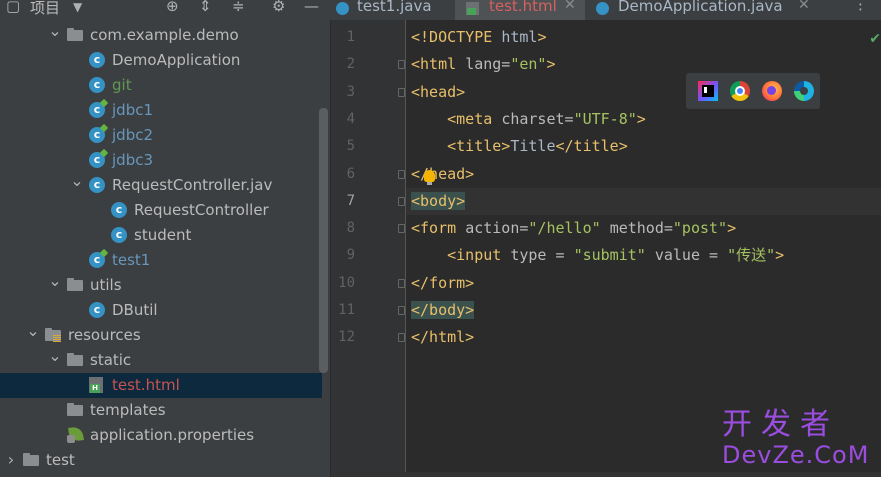 This screenshot has width=881, height=477. What do you see at coordinates (311, 7) in the screenshot?
I see `hide-panel-icon: —` at bounding box center [311, 7].